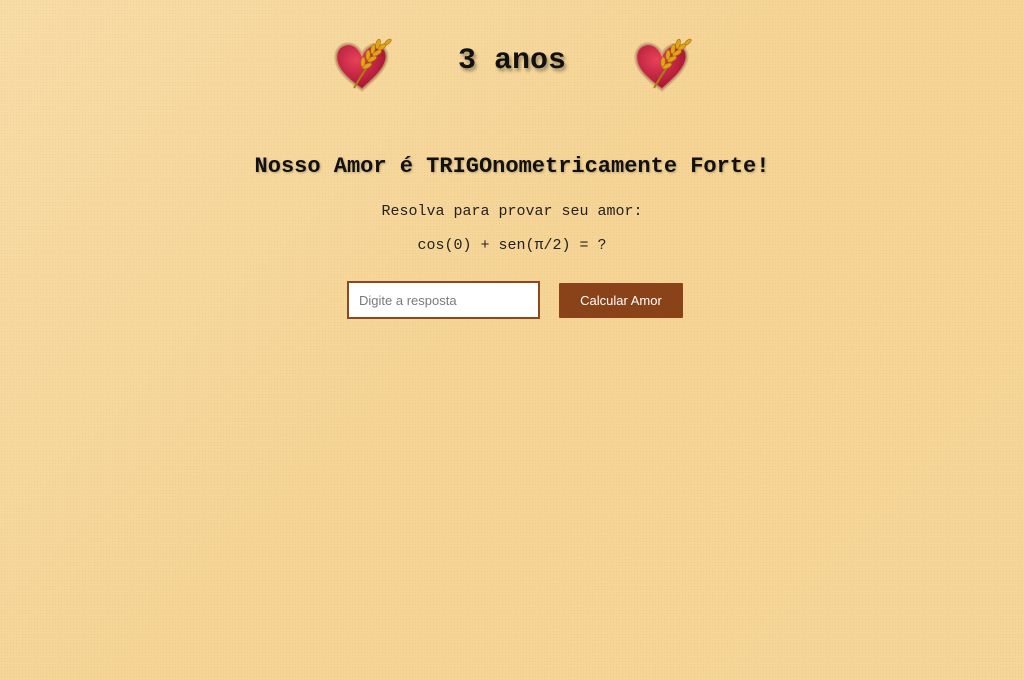 This screenshot has height=680, width=1024. Describe the element at coordinates (512, 61) in the screenshot. I see `page-title: 3 anos` at that location.